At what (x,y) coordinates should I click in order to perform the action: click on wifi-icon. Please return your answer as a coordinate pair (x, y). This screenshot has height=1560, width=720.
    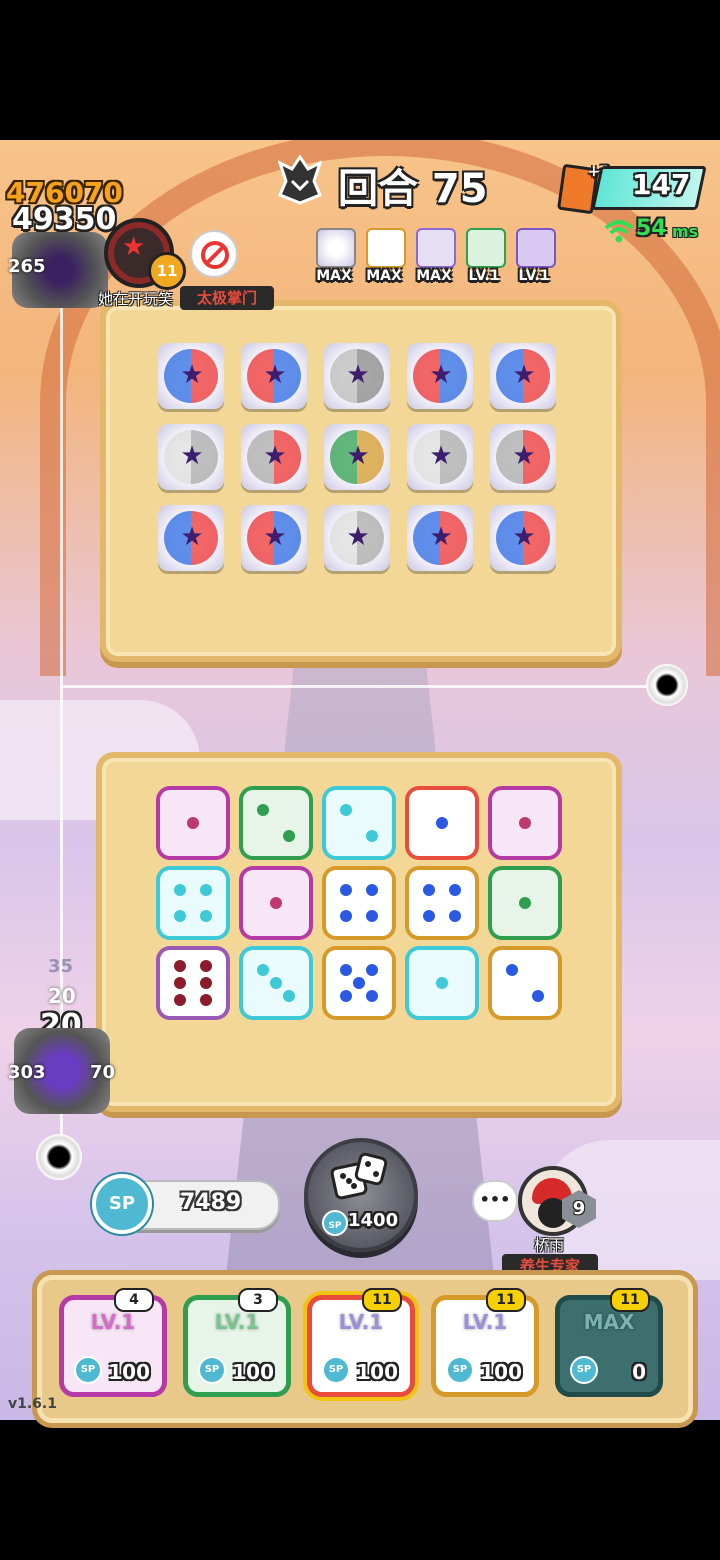
    Looking at the image, I should click on (619, 231).